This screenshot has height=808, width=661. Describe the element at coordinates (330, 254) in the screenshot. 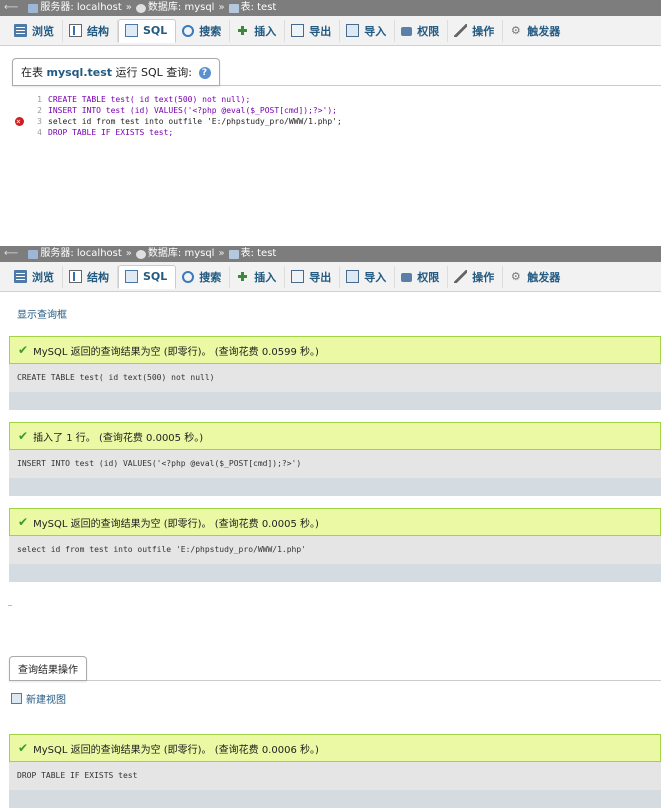

I see `breadcrumb: ⟵ 服务器: localhost » 数据库: mysql » 表: test` at that location.